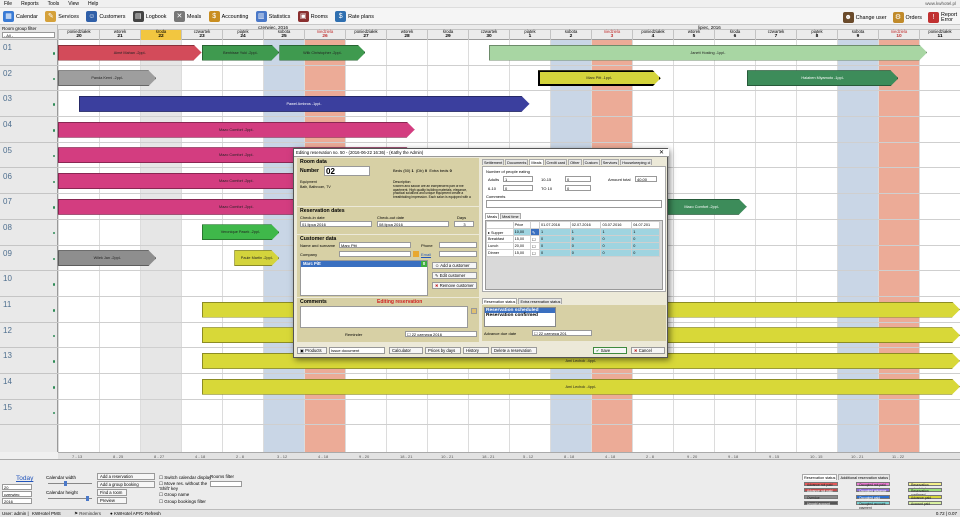 This screenshot has width=960, height=517. Describe the element at coordinates (518, 188) in the screenshot. I see `age-610-stepper: 0` at that location.